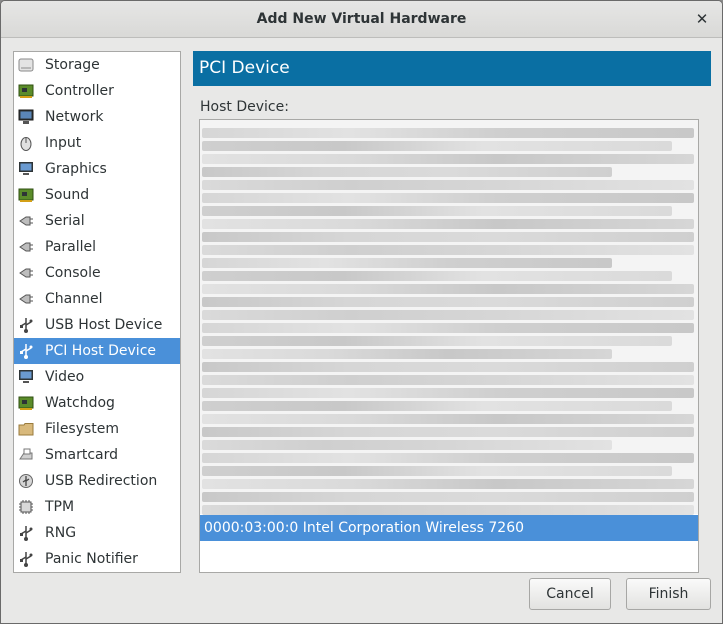 This screenshot has width=723, height=624. What do you see at coordinates (65, 221) in the screenshot?
I see `sidebar-item-label: Serial` at bounding box center [65, 221].